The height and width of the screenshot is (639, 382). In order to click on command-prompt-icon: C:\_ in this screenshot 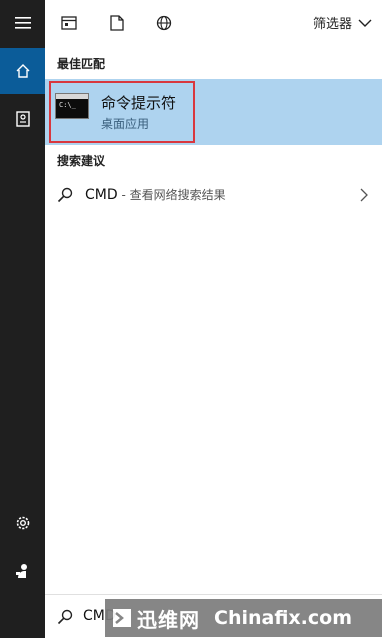, I will do `click(72, 106)`.